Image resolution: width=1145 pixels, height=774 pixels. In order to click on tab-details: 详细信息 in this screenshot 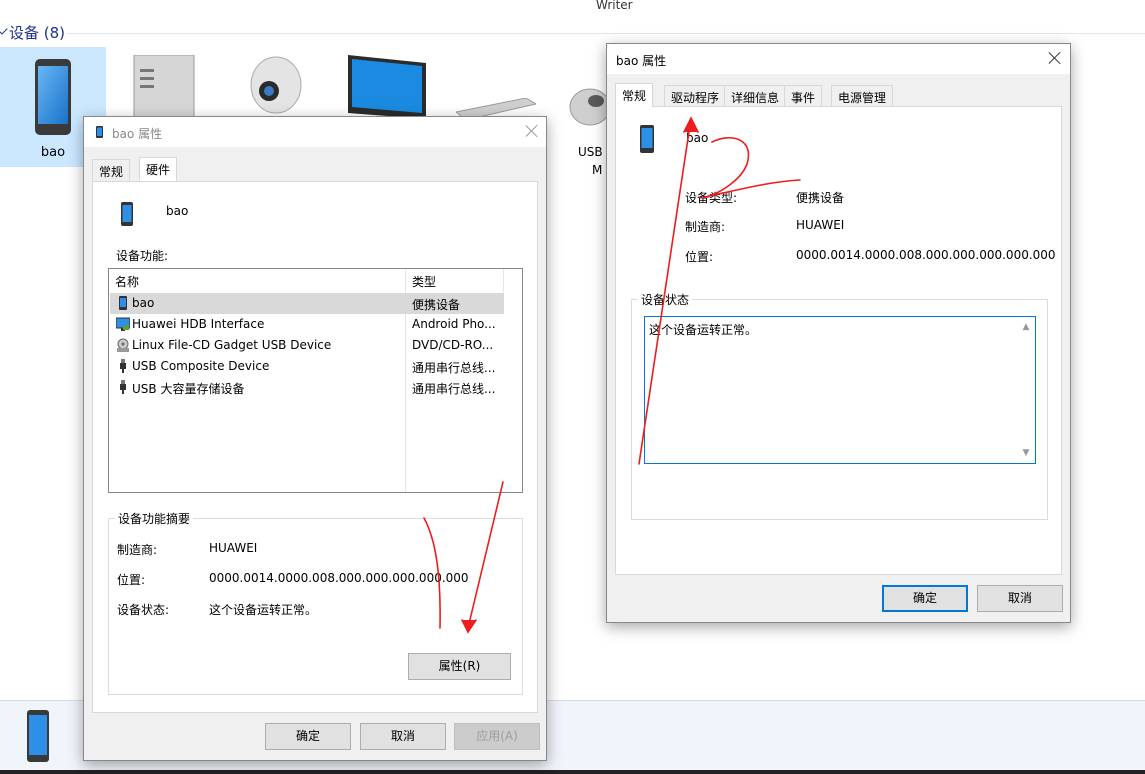, I will do `click(755, 96)`.